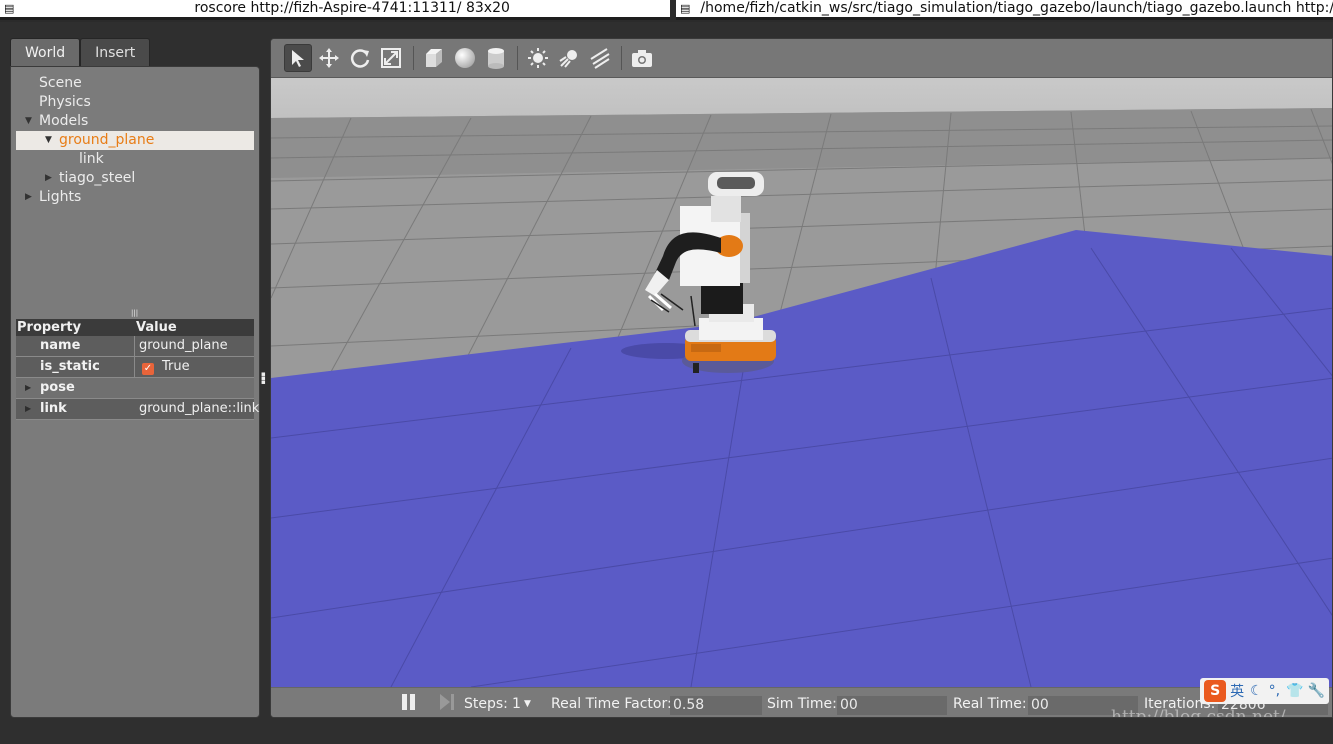 Image resolution: width=1333 pixels, height=744 pixels. Describe the element at coordinates (801, 58) in the screenshot. I see `scene-toolbar` at that location.